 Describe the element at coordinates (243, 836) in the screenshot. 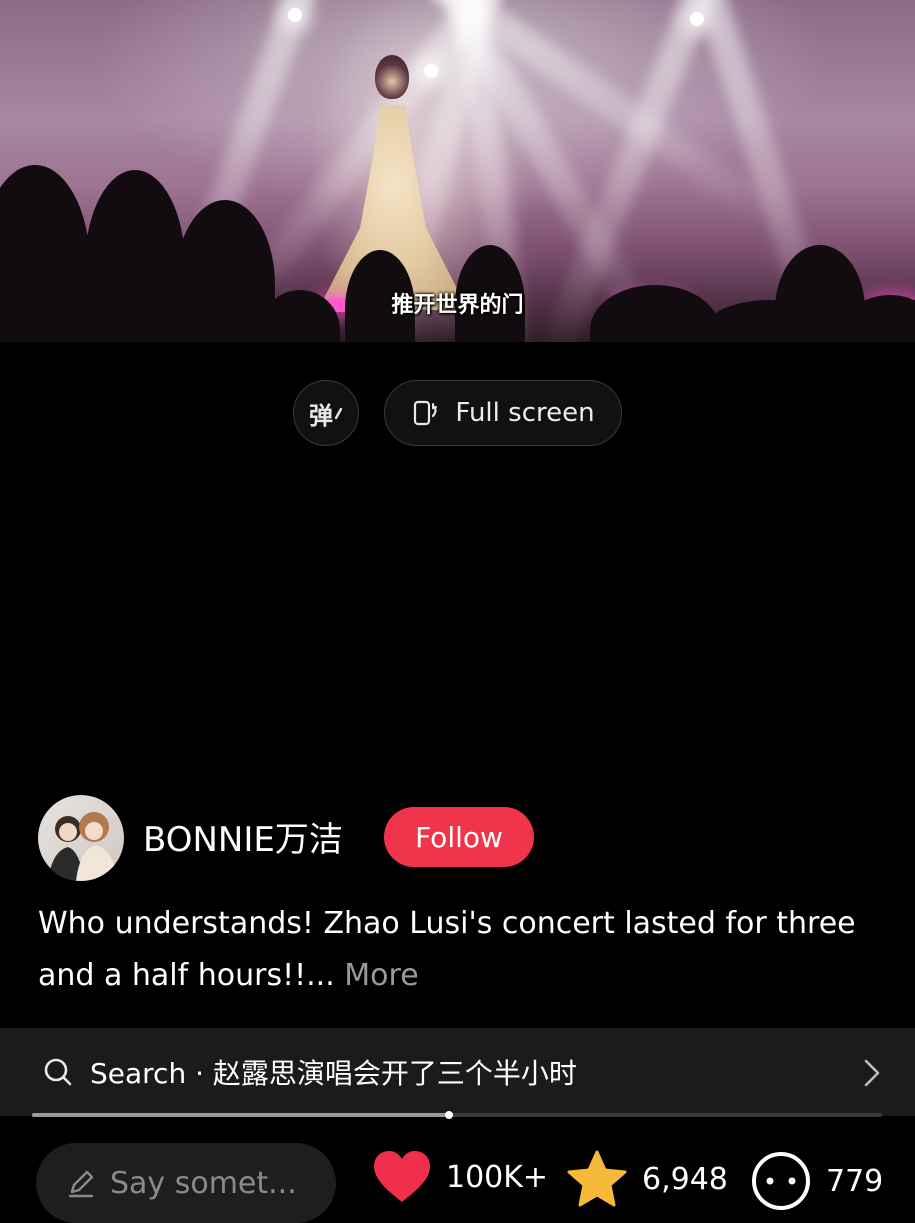

I see `author-name: BONNIE万洁` at that location.